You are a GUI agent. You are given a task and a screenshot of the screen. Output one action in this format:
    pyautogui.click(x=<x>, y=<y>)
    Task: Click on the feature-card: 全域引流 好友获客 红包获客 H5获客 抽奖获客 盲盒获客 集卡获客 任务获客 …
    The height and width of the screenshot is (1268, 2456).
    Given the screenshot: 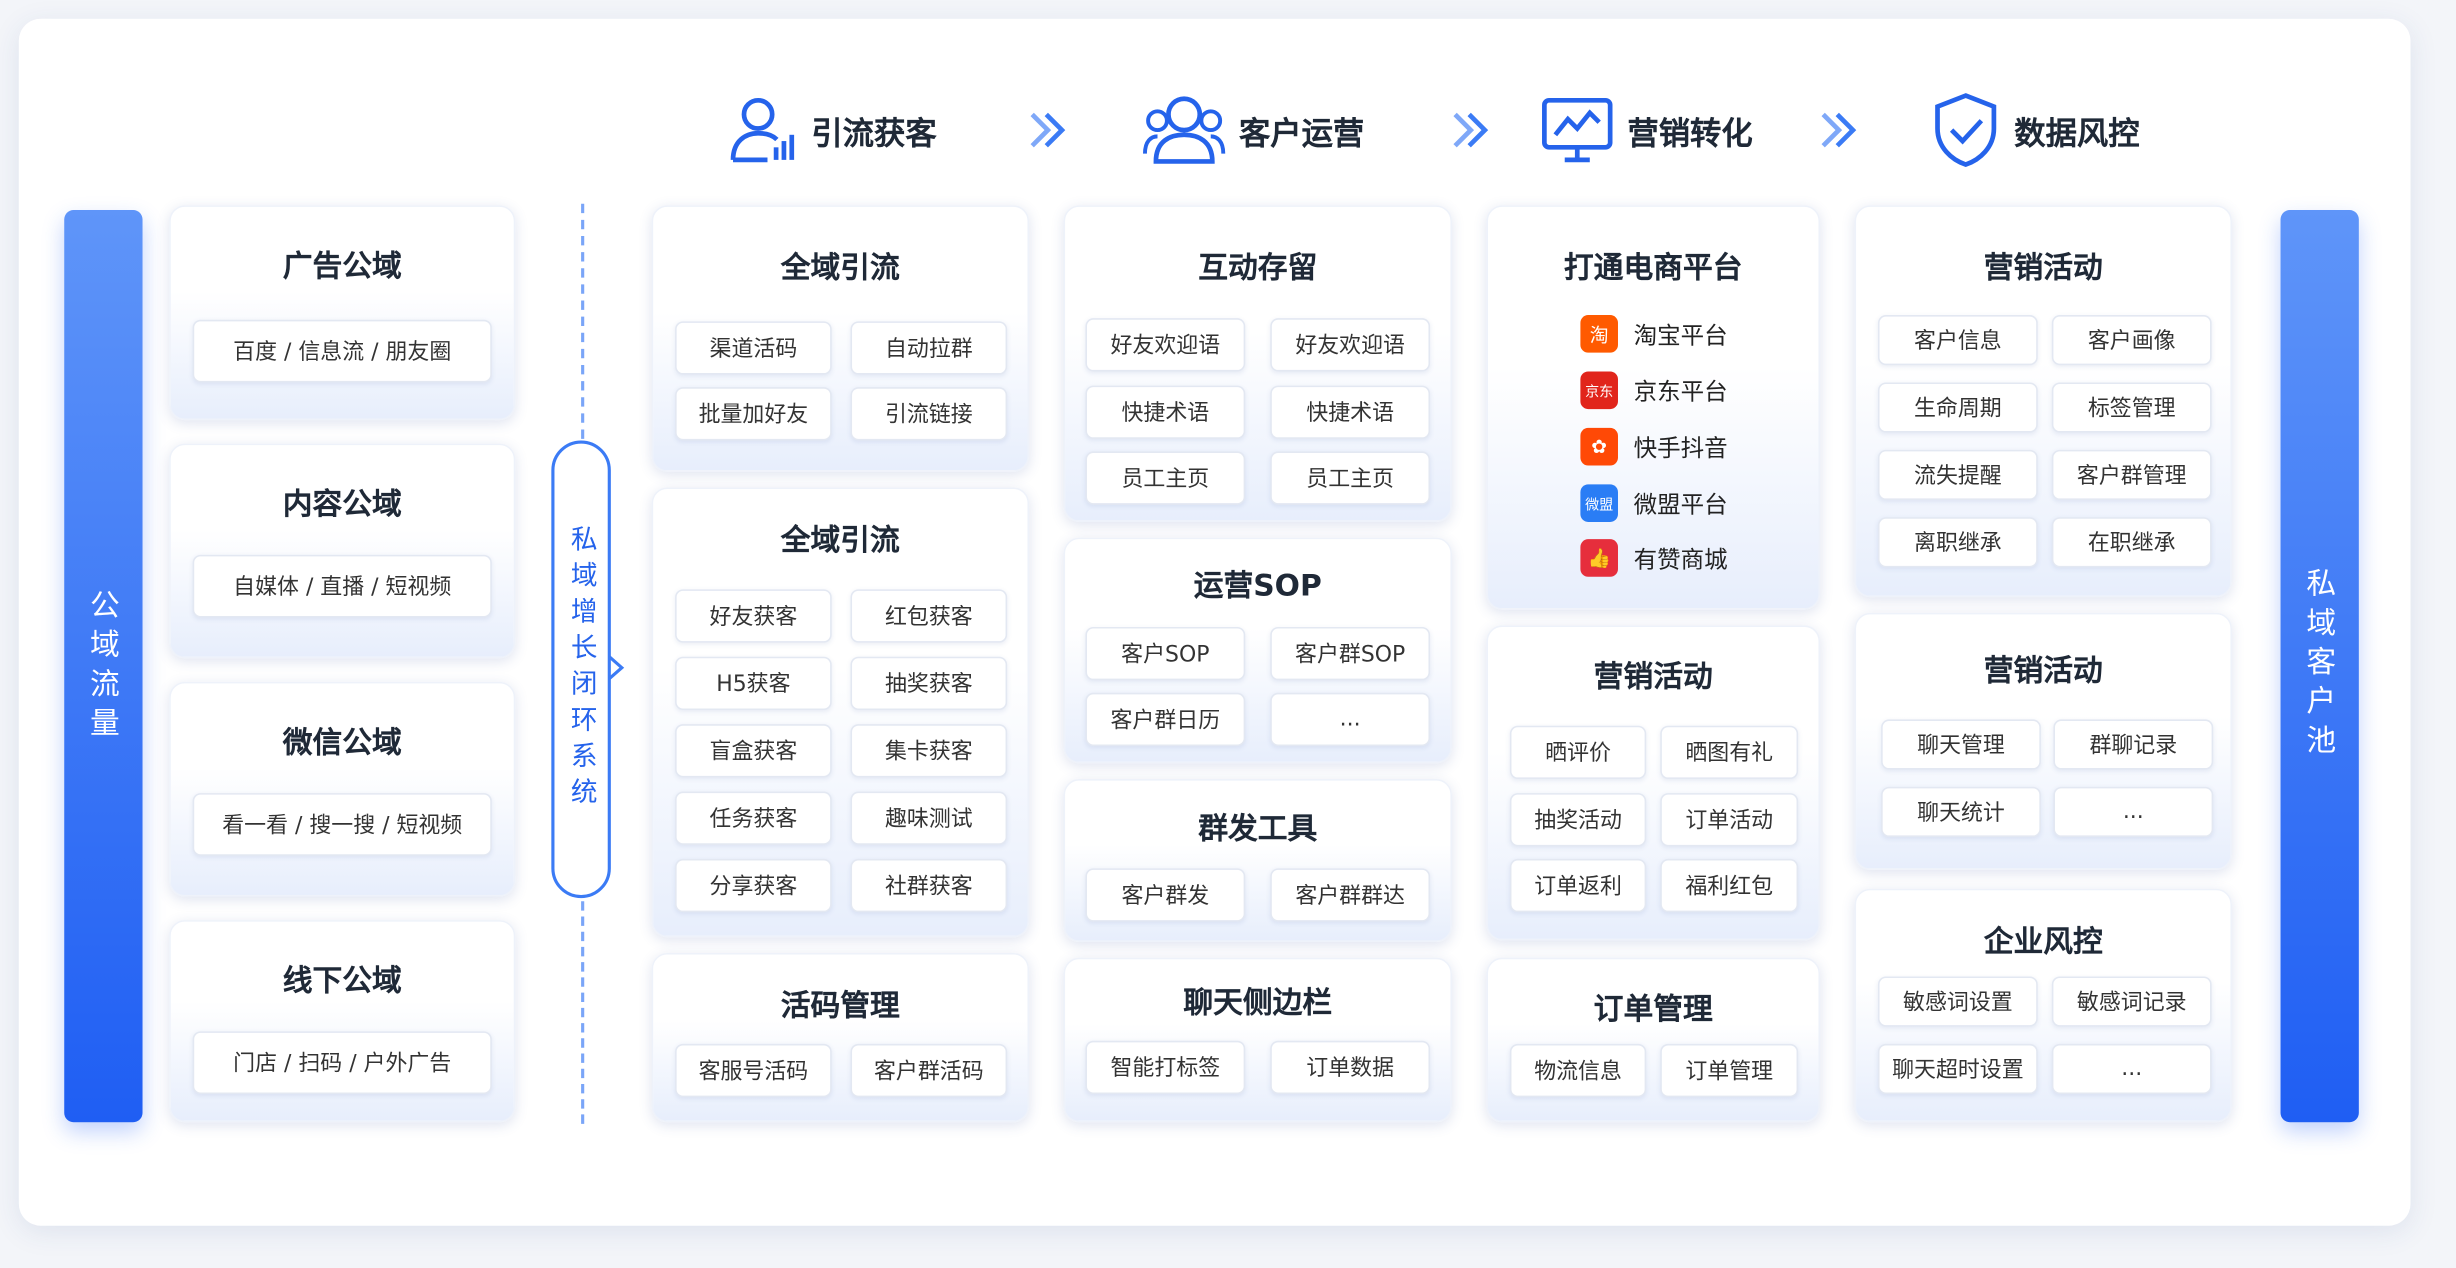 What is the action you would take?
    pyautogui.click(x=840, y=712)
    